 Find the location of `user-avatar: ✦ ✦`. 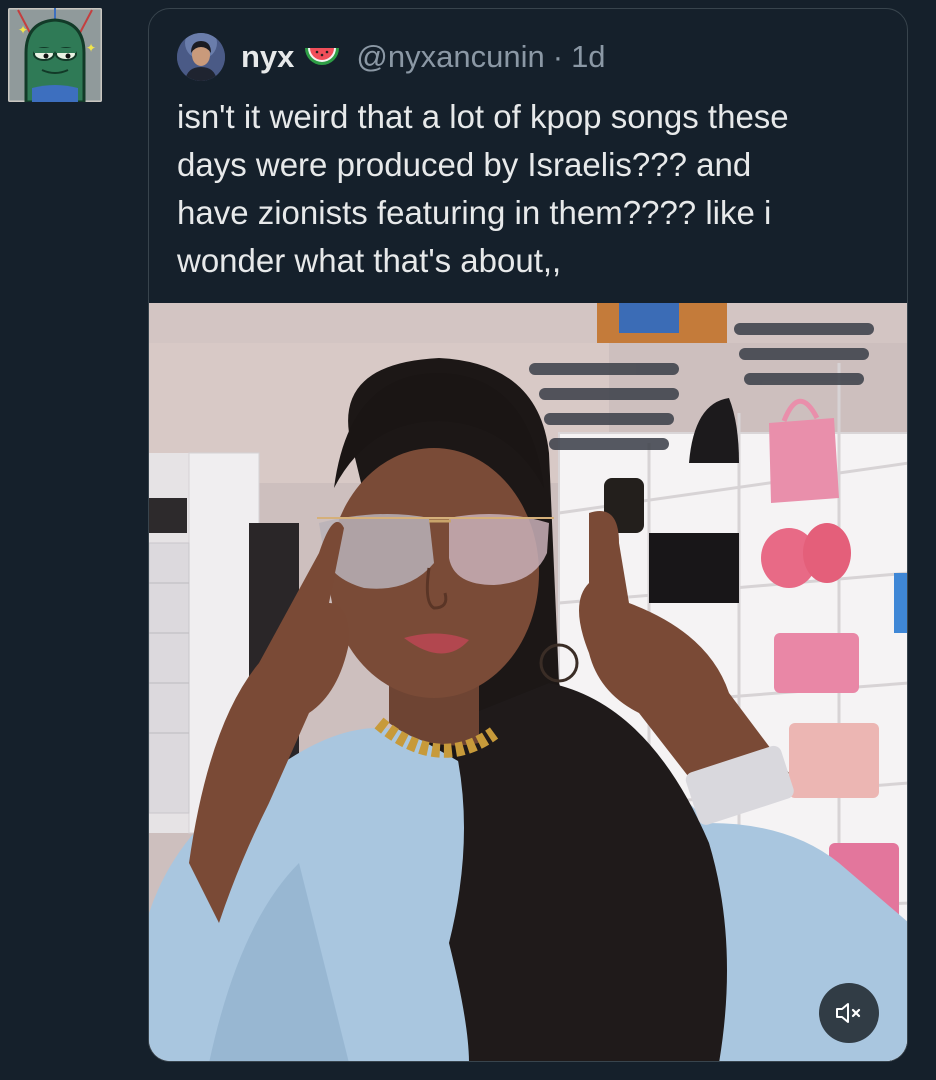

user-avatar: ✦ ✦ is located at coordinates (55, 55).